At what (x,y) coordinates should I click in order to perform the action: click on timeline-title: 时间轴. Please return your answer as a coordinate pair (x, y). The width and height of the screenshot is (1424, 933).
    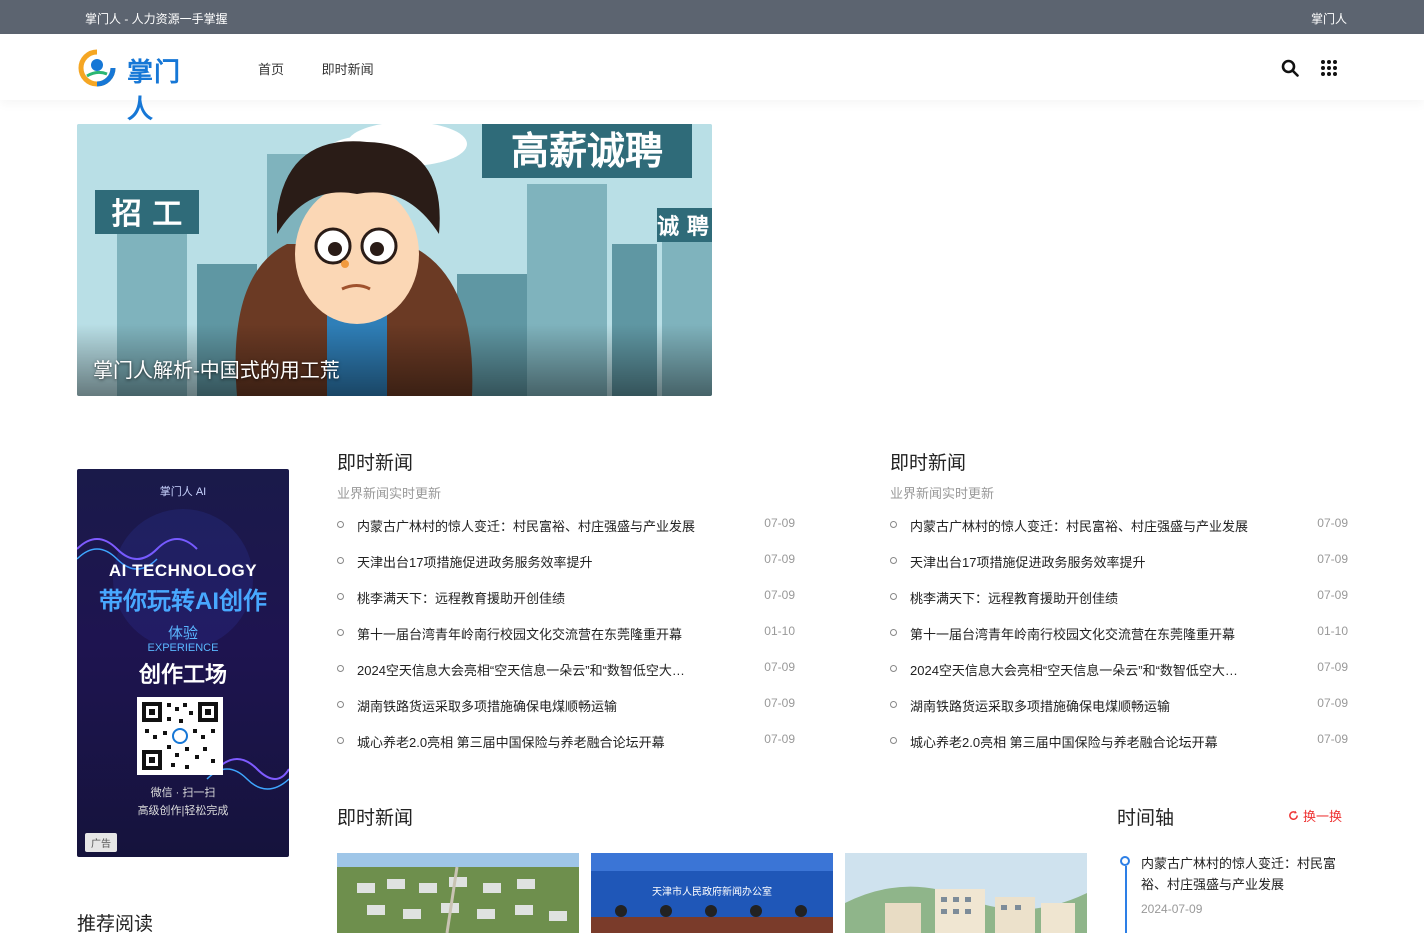
    Looking at the image, I should click on (1146, 818).